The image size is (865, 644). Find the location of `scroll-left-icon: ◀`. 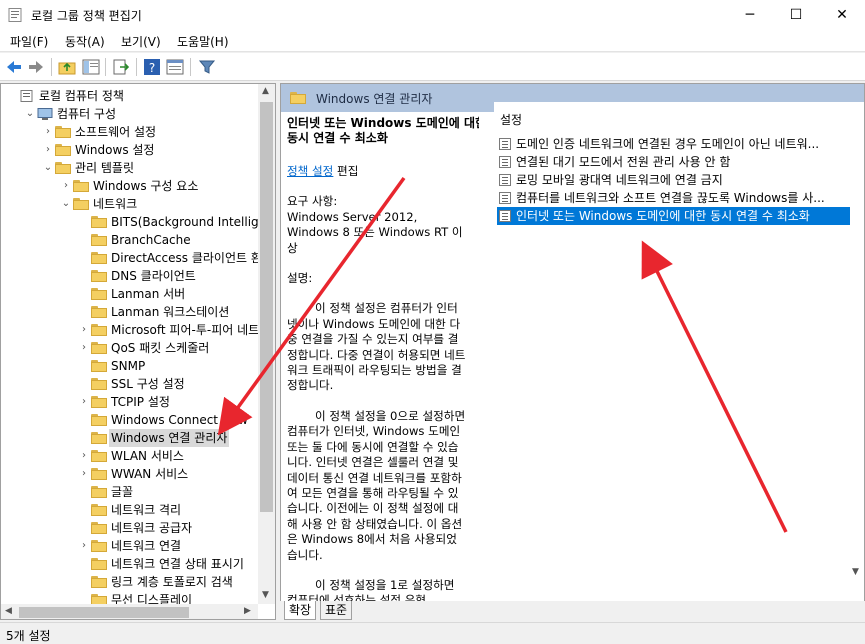

scroll-left-icon: ◀ is located at coordinates (8, 611).